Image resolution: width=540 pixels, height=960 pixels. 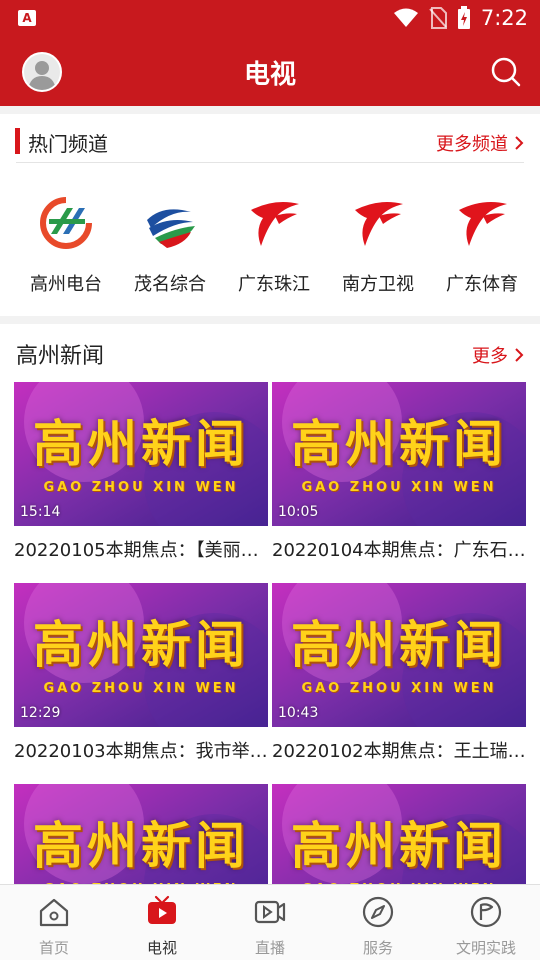 What do you see at coordinates (482, 284) in the screenshot?
I see `channel-label: 广东体育` at bounding box center [482, 284].